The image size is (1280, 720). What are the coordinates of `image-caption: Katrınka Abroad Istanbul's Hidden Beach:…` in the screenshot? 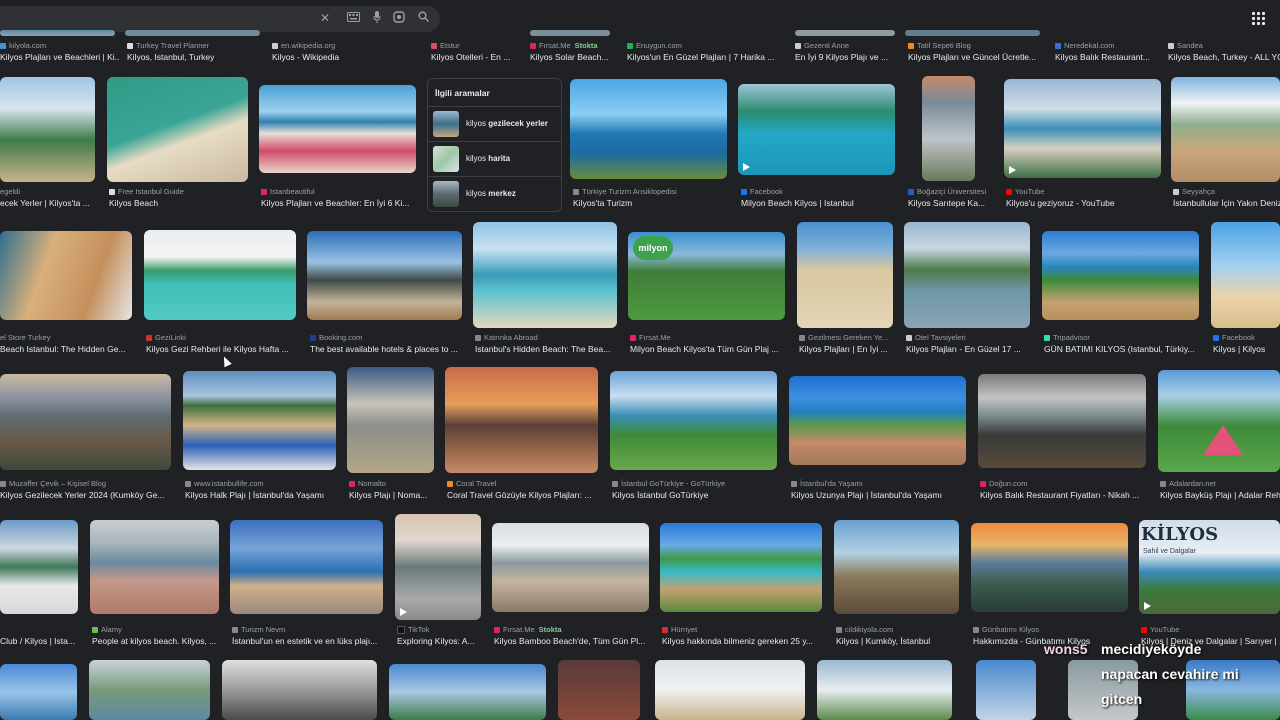 It's located at (547, 347).